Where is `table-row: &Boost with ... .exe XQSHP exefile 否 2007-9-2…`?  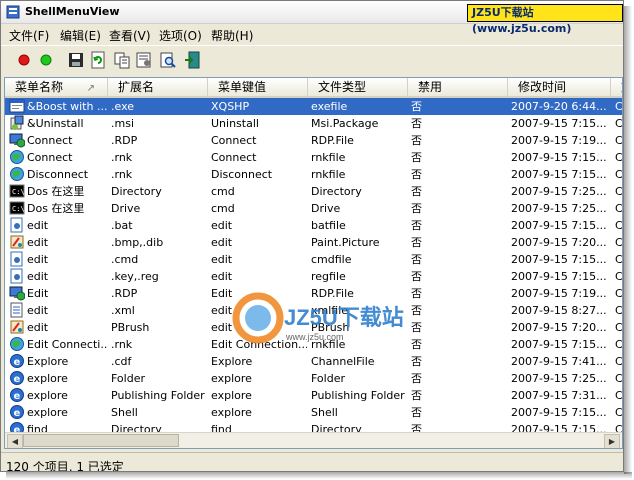 table-row: &Boost with ... .exe XQSHP exefile 否 2007-9-2… is located at coordinates (313, 106).